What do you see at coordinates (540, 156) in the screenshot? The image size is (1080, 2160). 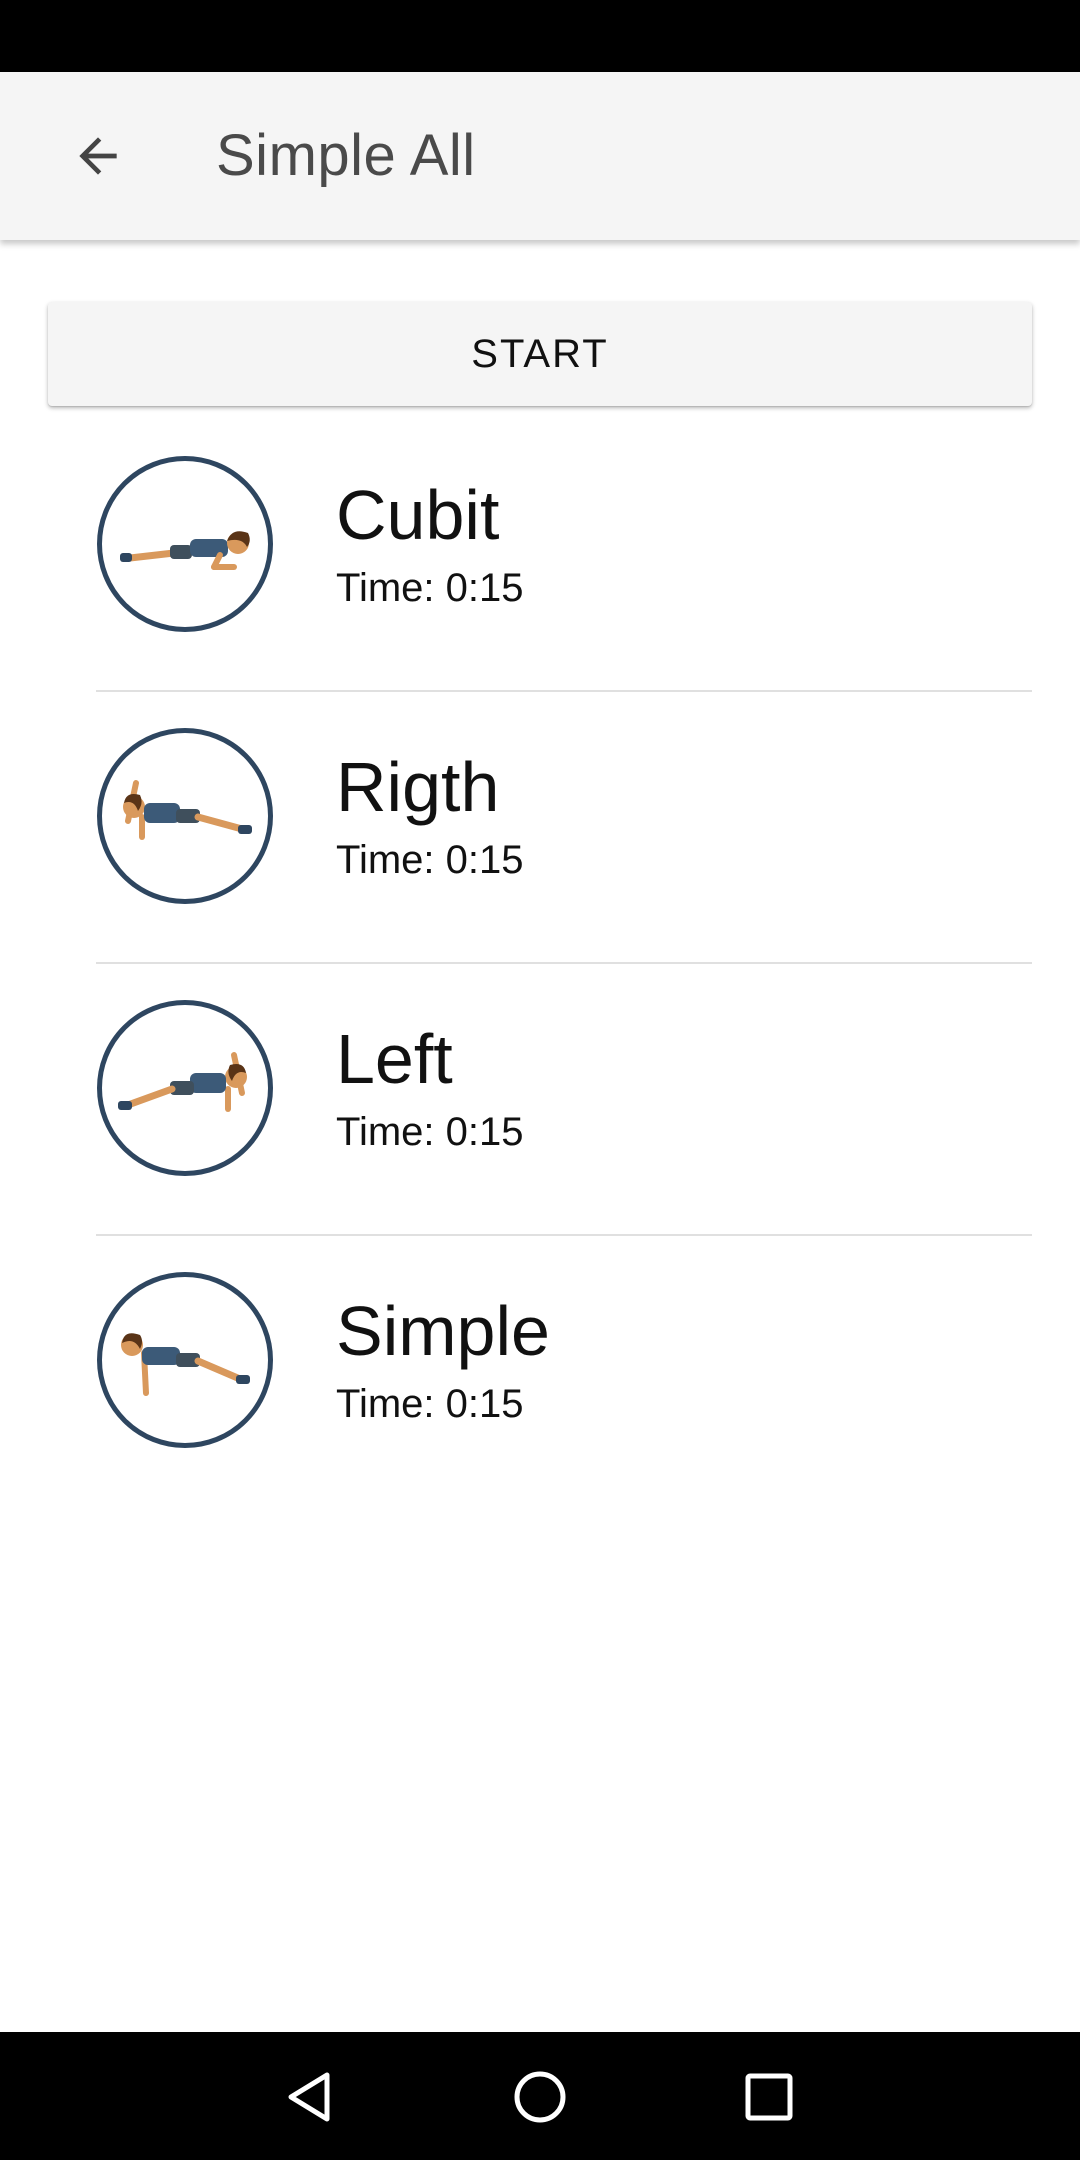 I see `app-bar: Simple All` at bounding box center [540, 156].